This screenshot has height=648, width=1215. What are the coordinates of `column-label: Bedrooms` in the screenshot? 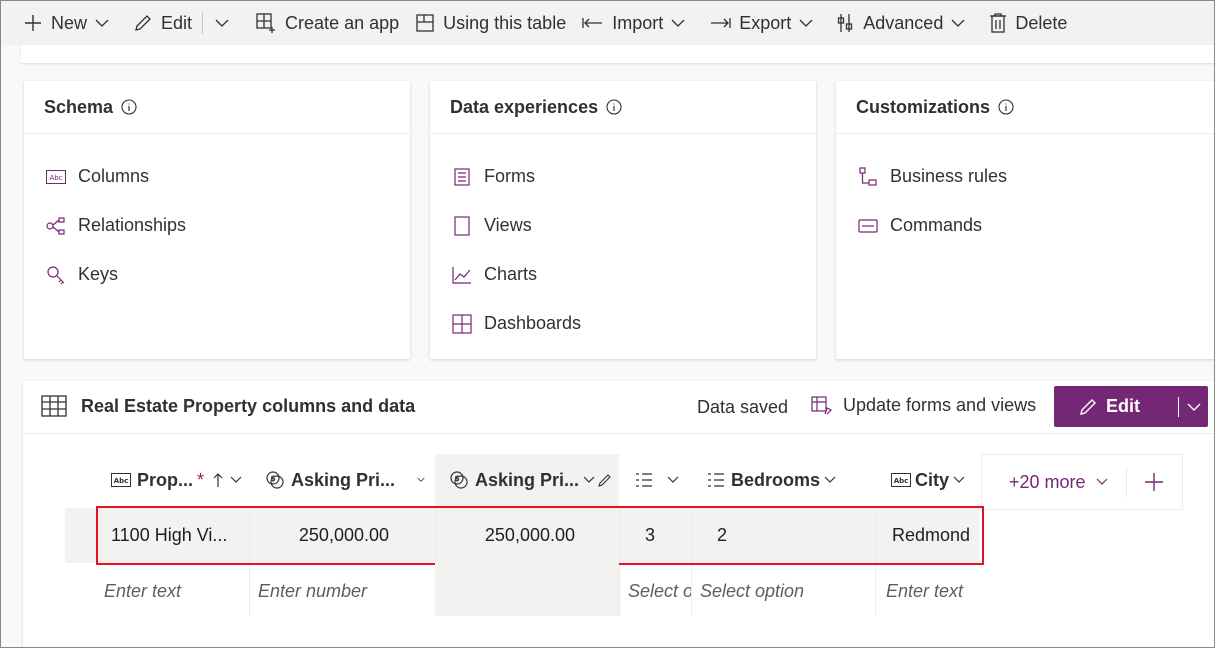 It's located at (776, 479).